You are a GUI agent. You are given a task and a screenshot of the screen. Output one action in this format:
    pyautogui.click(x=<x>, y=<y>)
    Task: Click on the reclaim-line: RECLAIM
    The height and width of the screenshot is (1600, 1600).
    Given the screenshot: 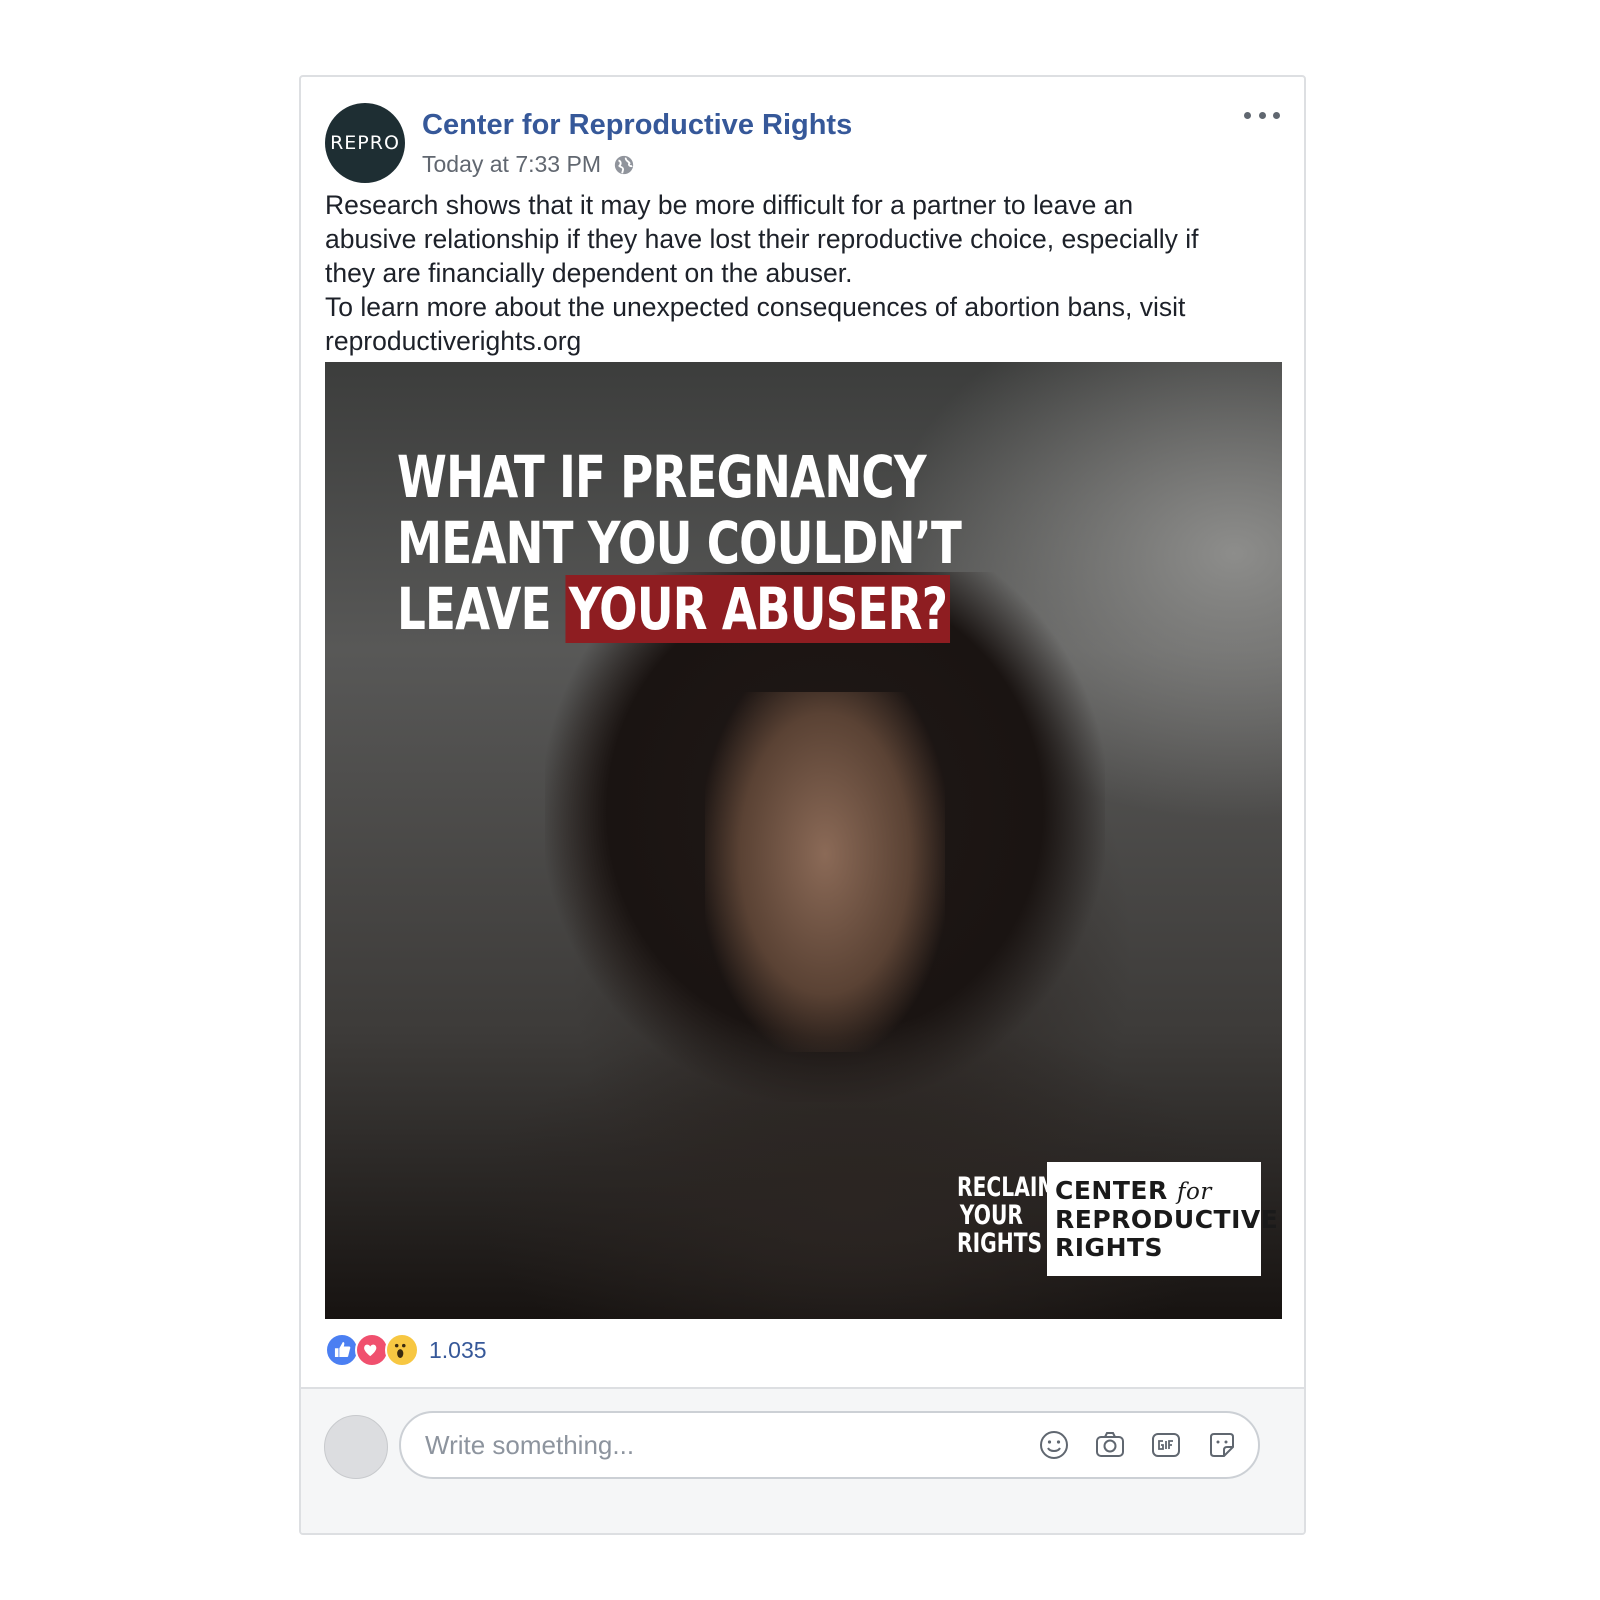 What is the action you would take?
    pyautogui.click(x=1007, y=1187)
    